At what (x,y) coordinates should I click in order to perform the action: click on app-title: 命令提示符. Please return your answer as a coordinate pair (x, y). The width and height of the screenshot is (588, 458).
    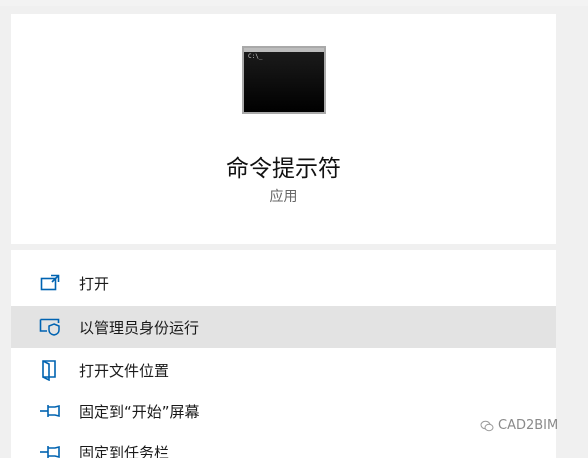
    Looking at the image, I should click on (283, 169).